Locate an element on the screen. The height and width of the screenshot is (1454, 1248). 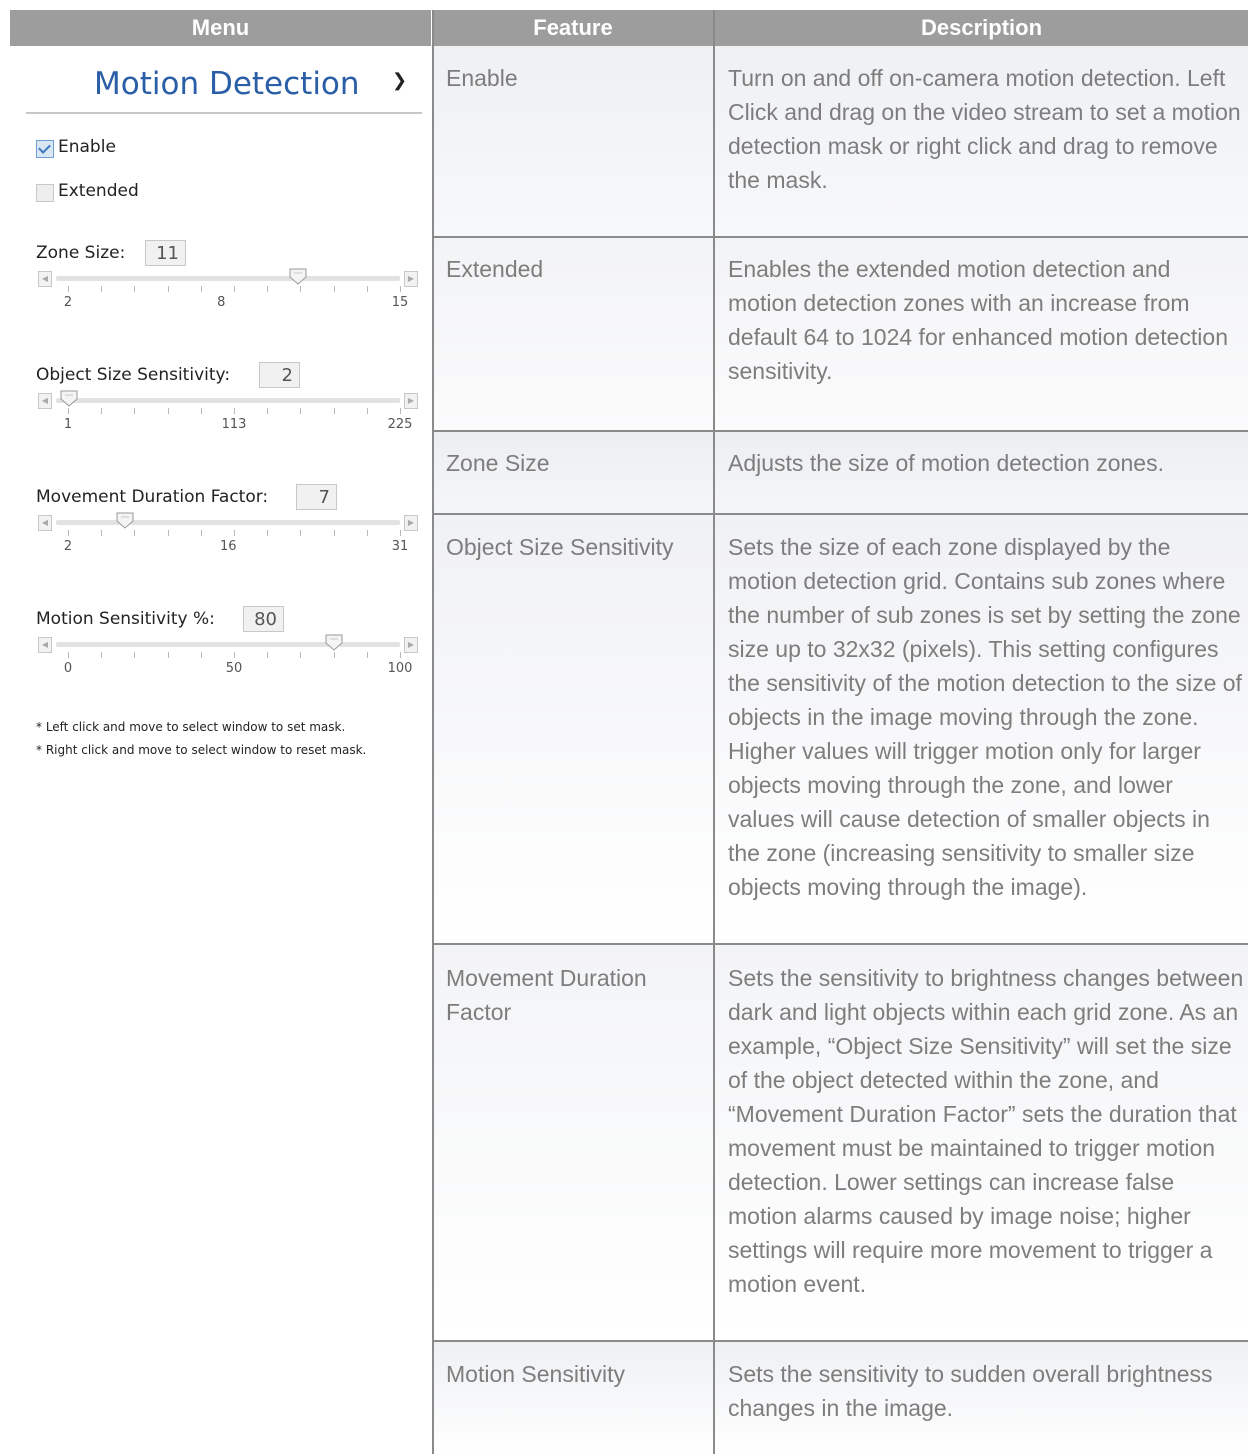
movement-duration-factor-value-field: 7 is located at coordinates (316, 497).